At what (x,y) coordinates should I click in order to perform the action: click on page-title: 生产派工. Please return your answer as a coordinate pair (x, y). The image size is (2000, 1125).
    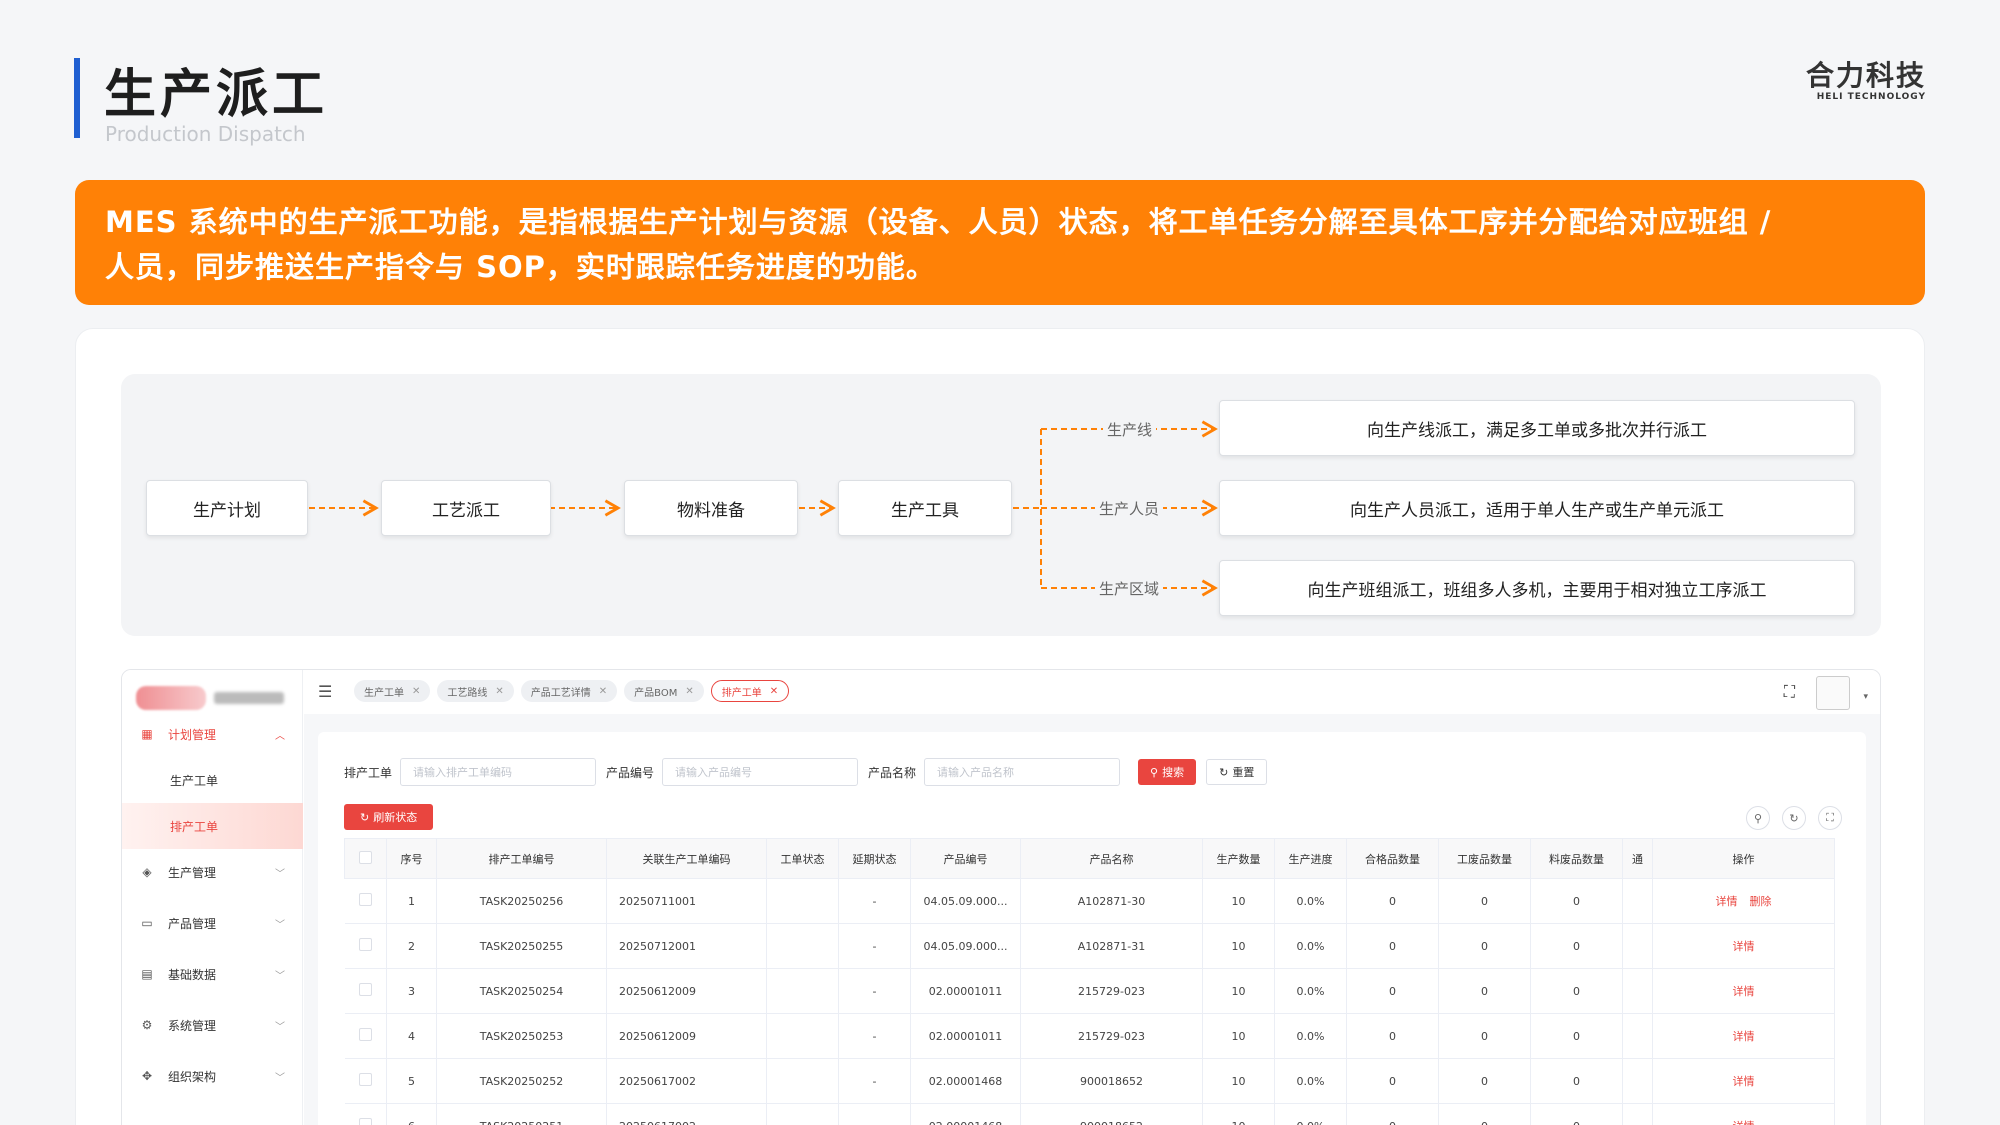
    Looking at the image, I should click on (216, 95).